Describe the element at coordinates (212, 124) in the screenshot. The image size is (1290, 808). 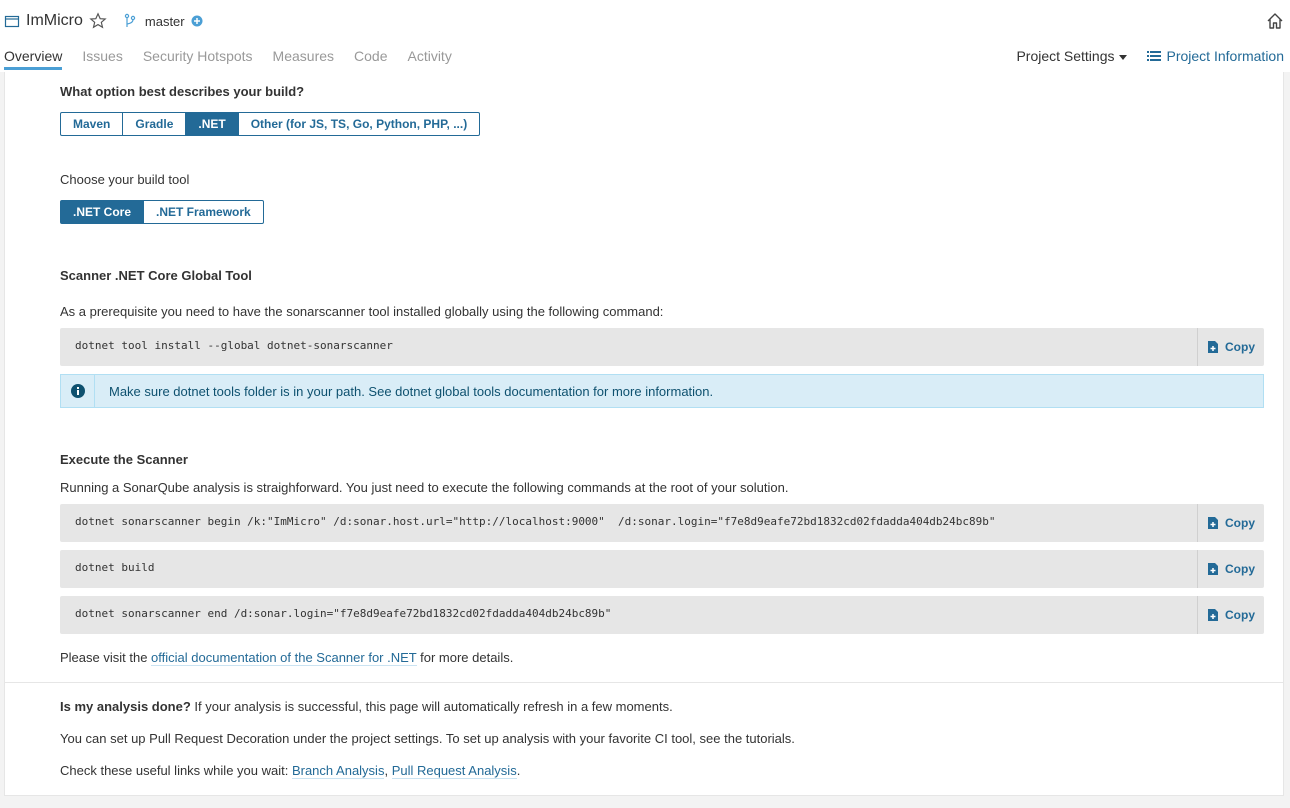
I see `build-option-dotnet: .NET` at that location.